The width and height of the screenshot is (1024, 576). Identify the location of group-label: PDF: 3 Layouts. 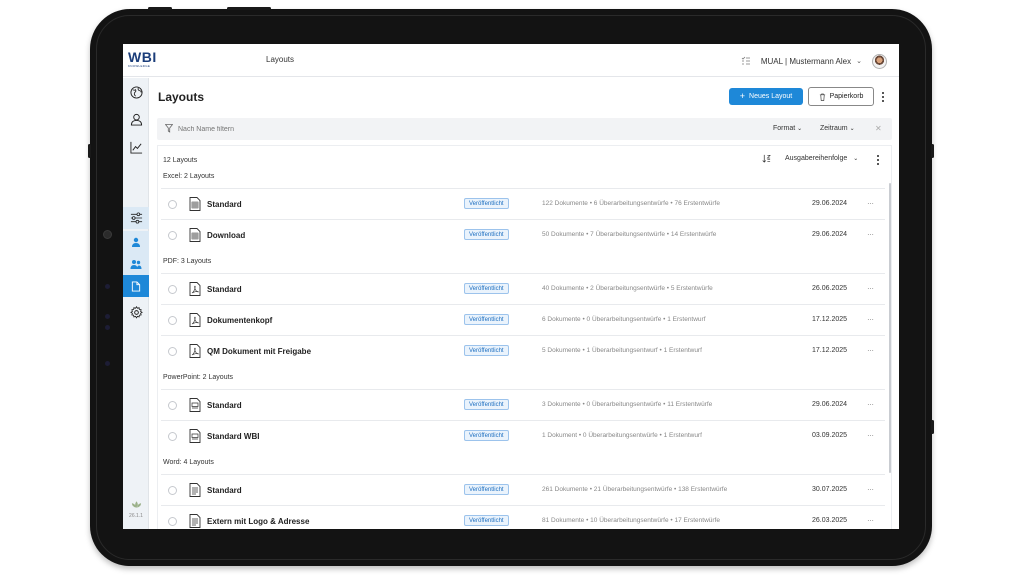
(187, 261).